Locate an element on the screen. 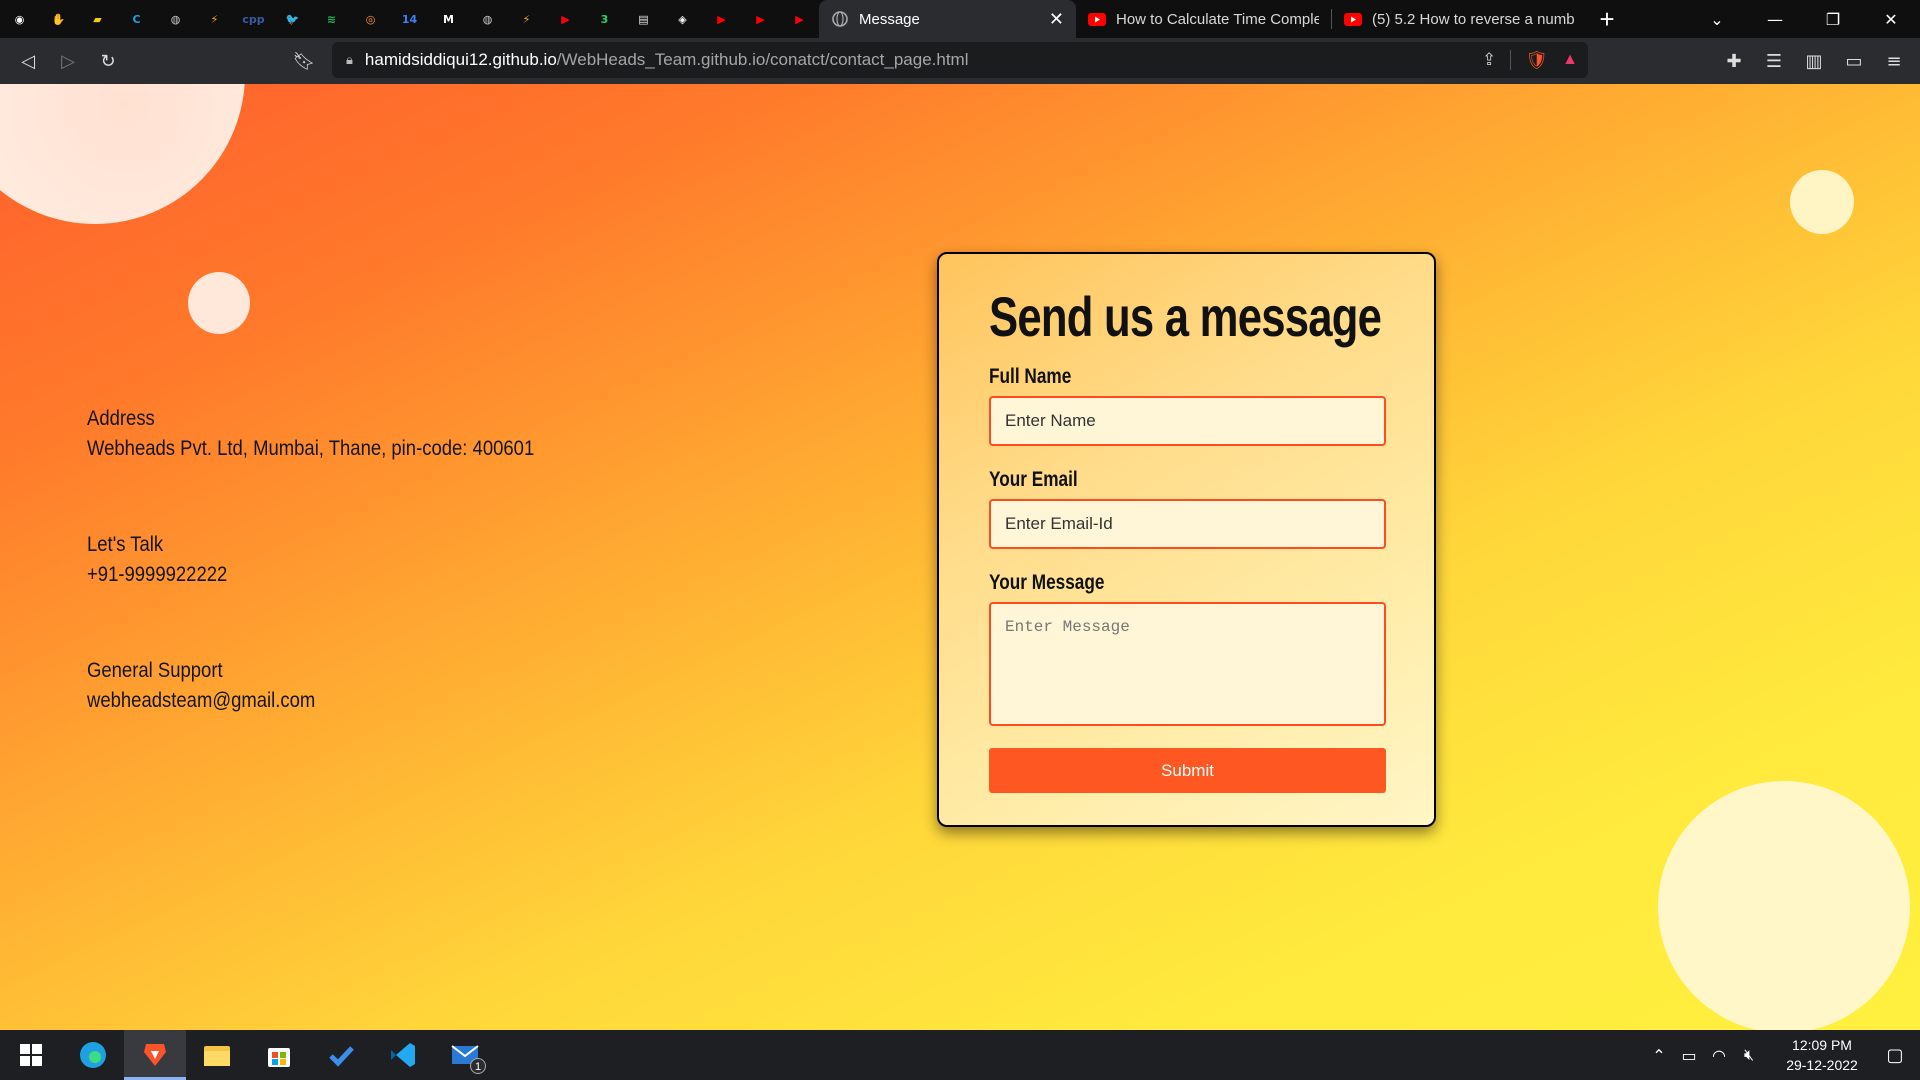  github-icon: ◉ is located at coordinates (19, 19).